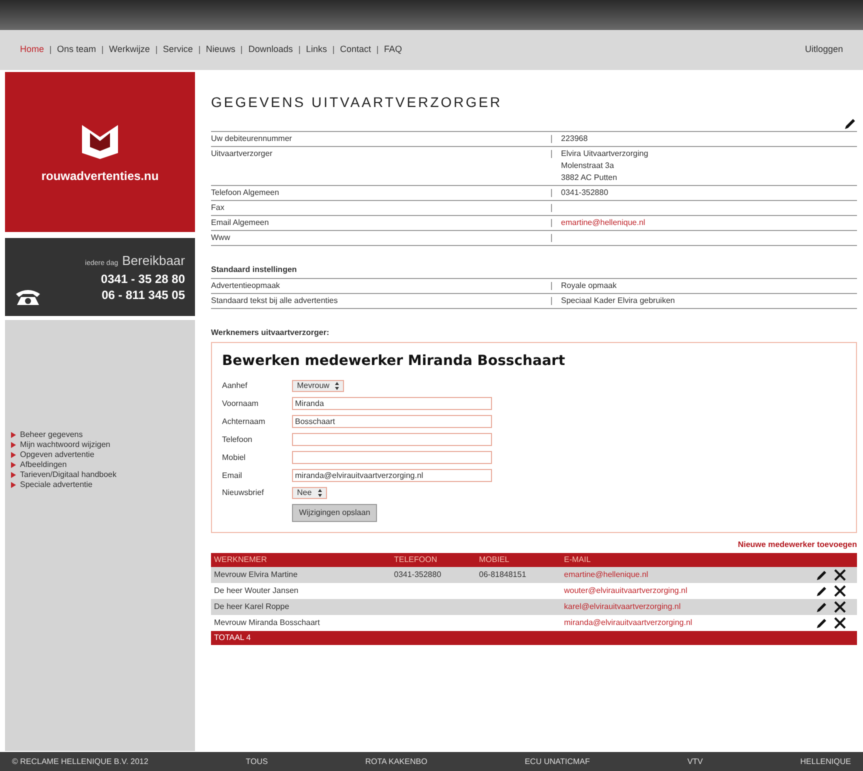 The width and height of the screenshot is (863, 771). I want to click on sidebar-link: Afbeeldingen, so click(100, 465).